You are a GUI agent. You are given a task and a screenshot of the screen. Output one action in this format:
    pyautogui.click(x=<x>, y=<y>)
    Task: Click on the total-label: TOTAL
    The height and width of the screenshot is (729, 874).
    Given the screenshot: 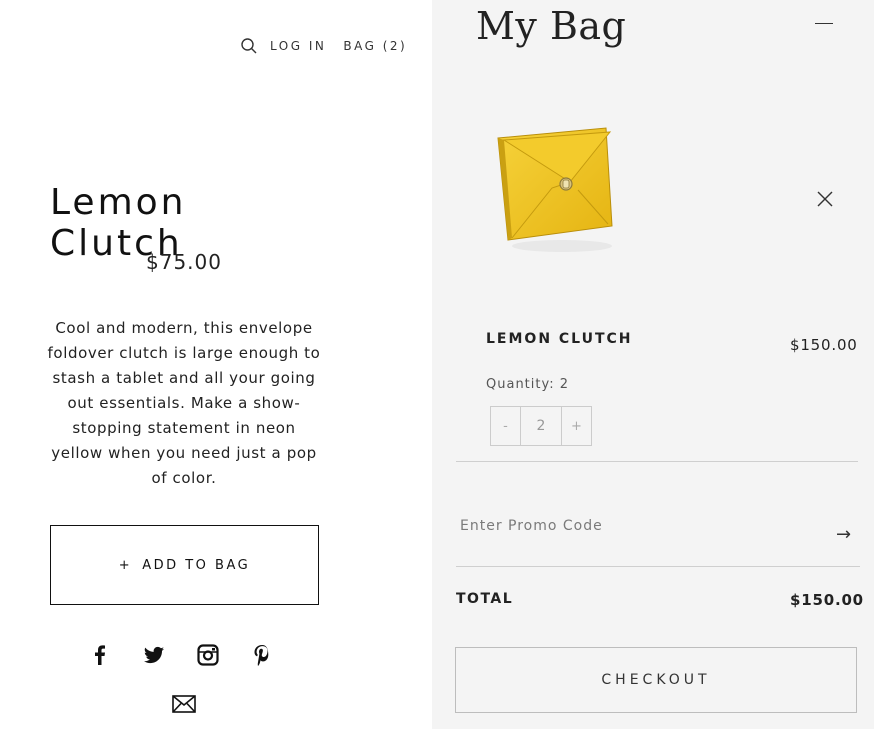 What is the action you would take?
    pyautogui.click(x=485, y=599)
    